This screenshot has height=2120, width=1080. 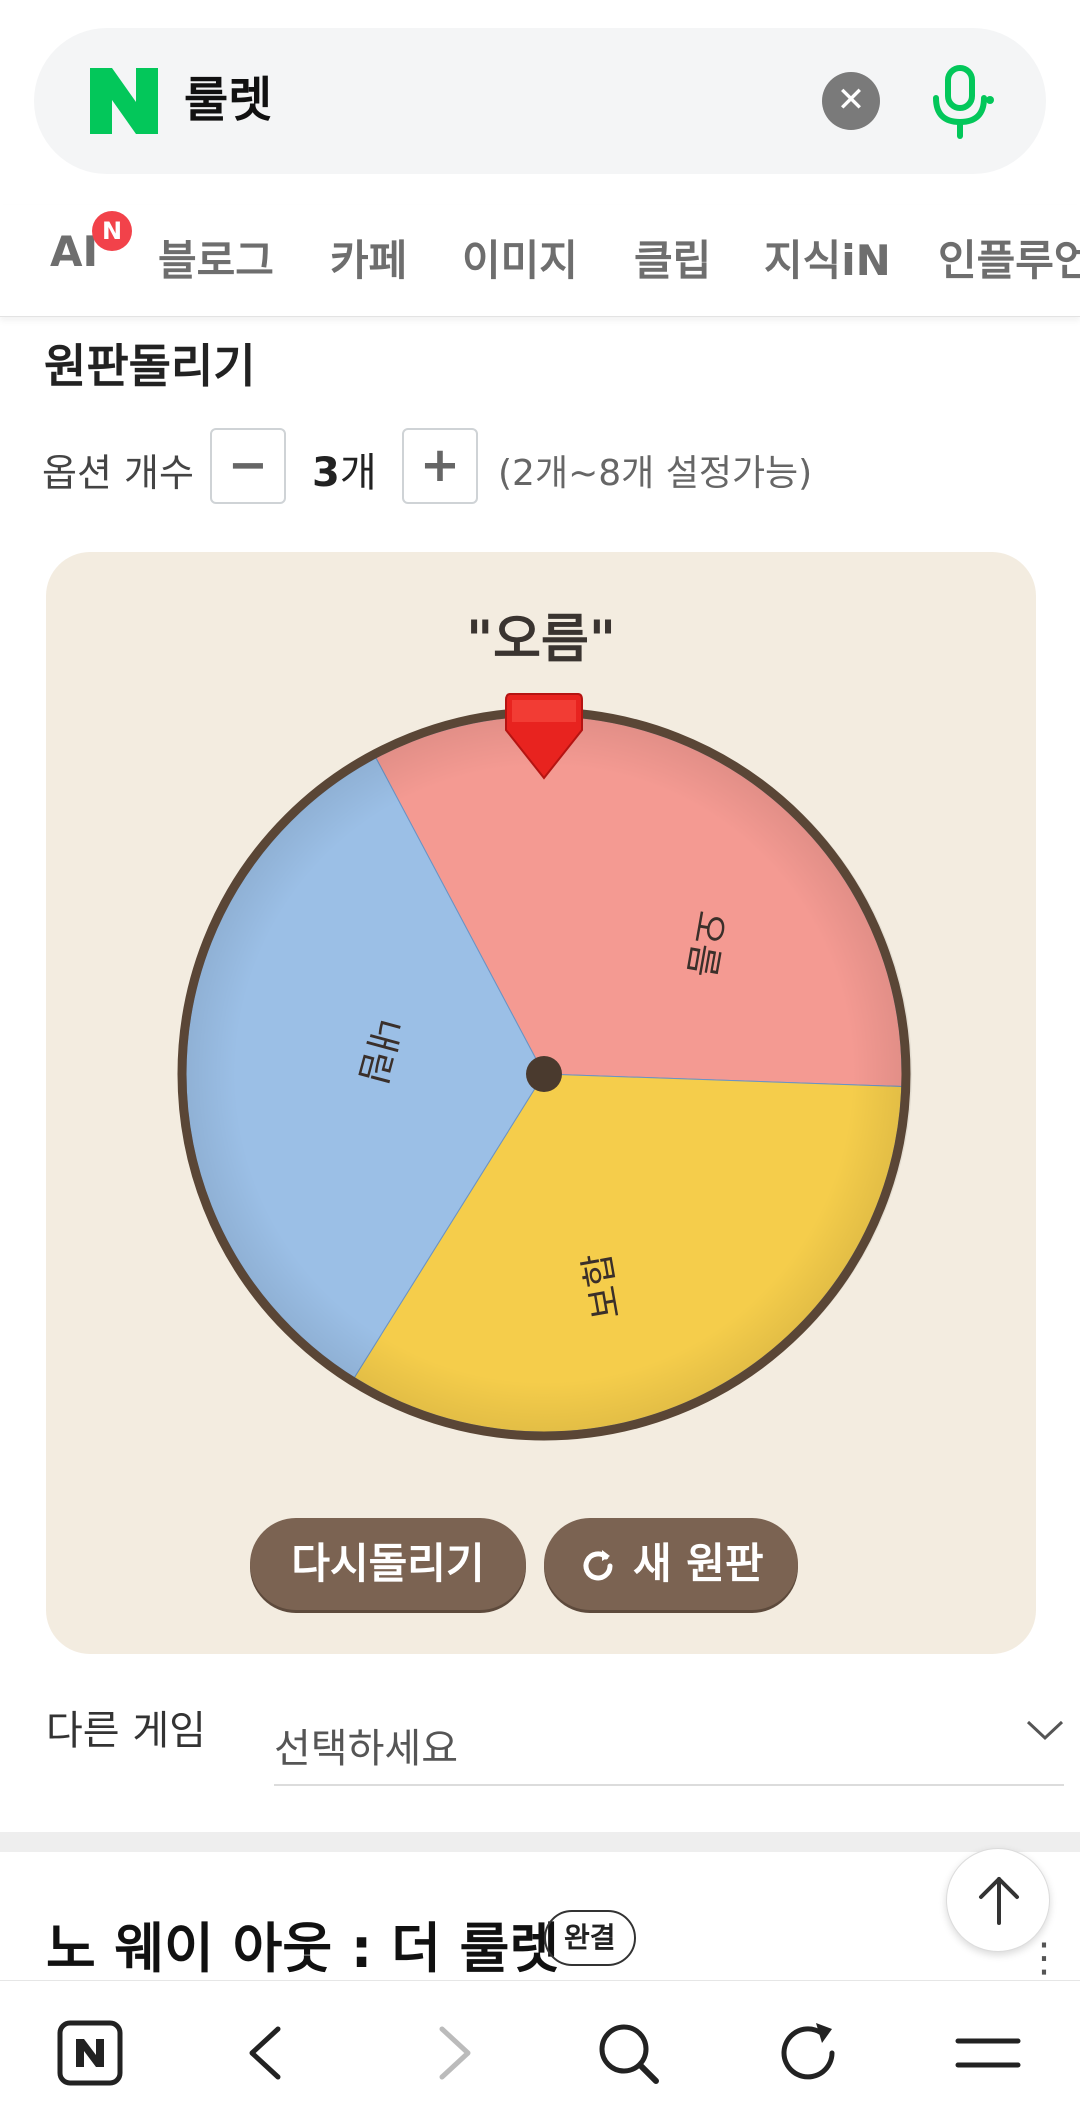 I want to click on wheel-hub, so click(x=544, y=1074).